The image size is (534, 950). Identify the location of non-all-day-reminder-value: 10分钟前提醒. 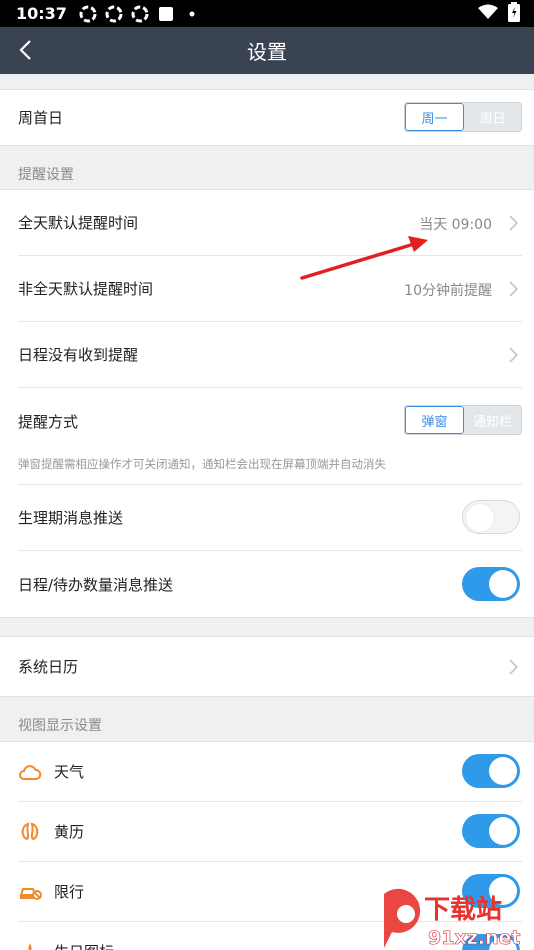
(448, 291).